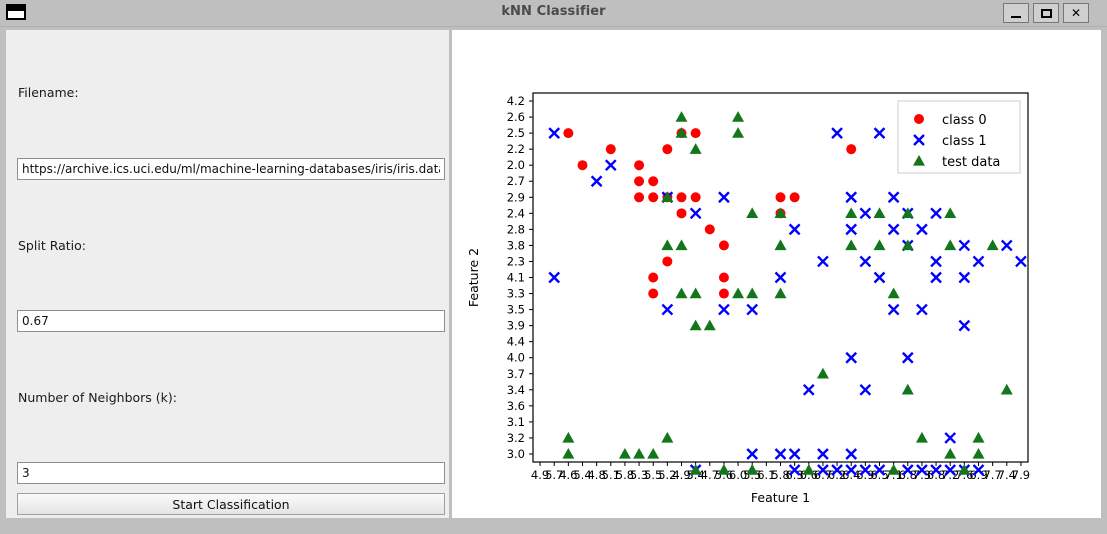 Image resolution: width=1107 pixels, height=534 pixels. Describe the element at coordinates (231, 321) in the screenshot. I see `split-ratio-input` at that location.